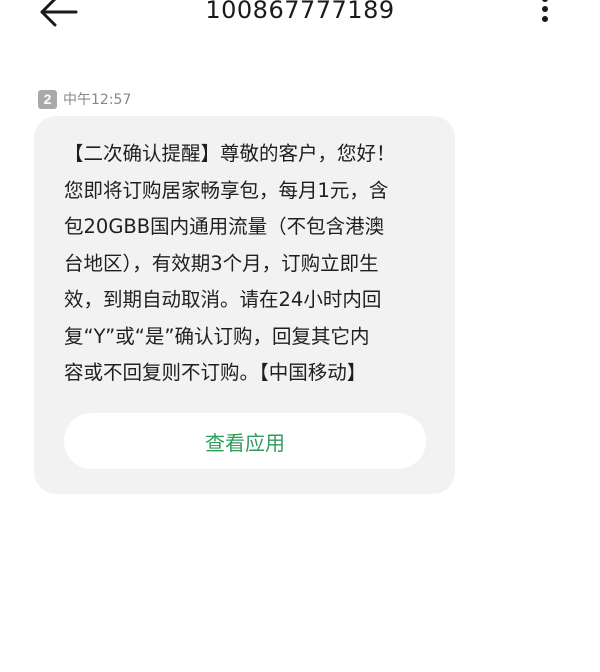 Image resolution: width=600 pixels, height=672 pixels. I want to click on message-line: 包20GBB国内通用流量（不包含港澳, so click(224, 226).